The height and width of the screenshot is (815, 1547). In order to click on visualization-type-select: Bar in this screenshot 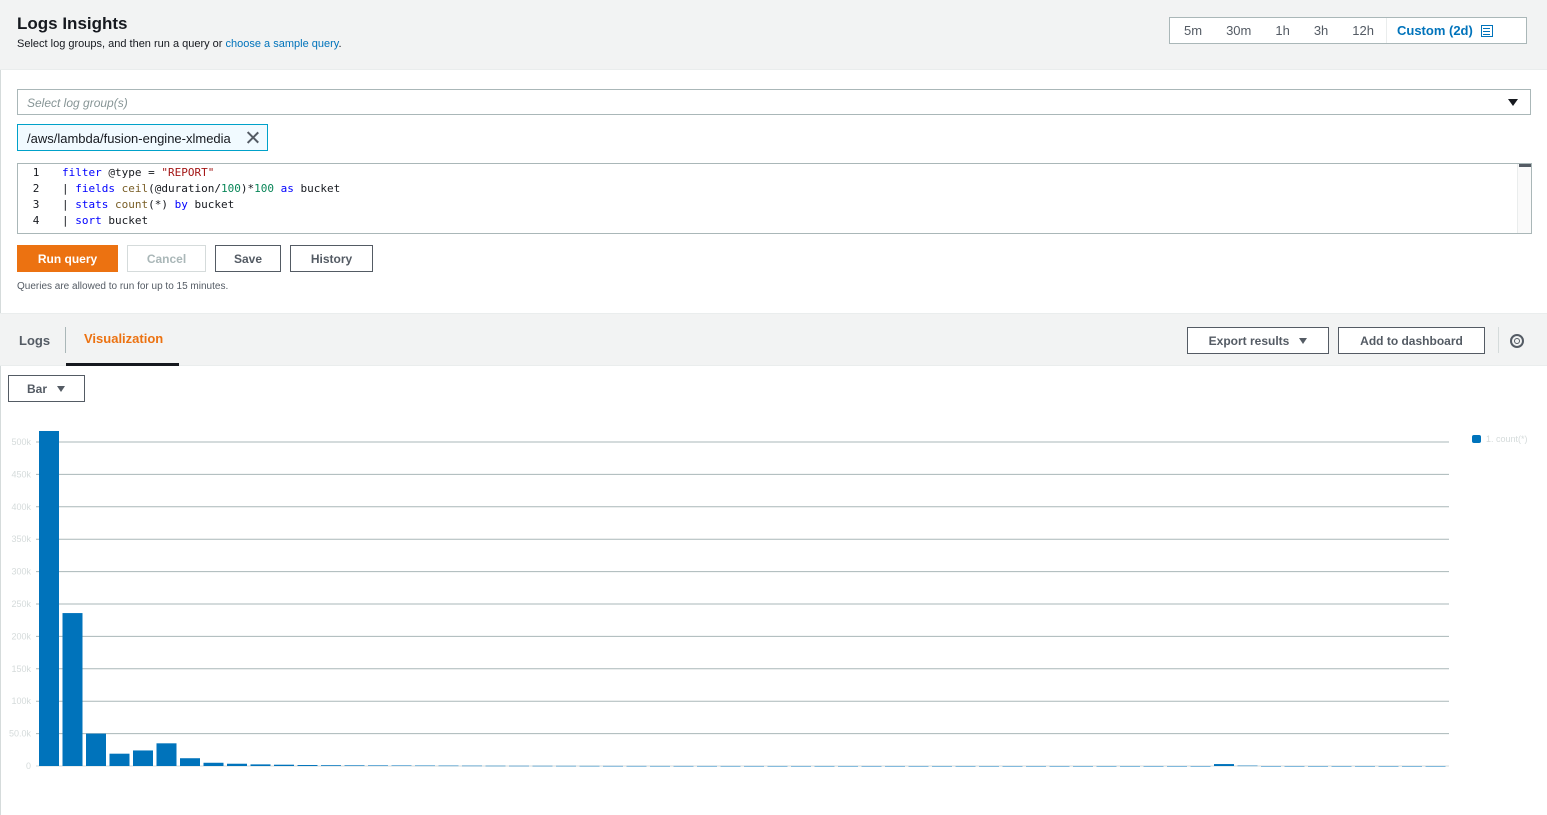, I will do `click(46, 388)`.